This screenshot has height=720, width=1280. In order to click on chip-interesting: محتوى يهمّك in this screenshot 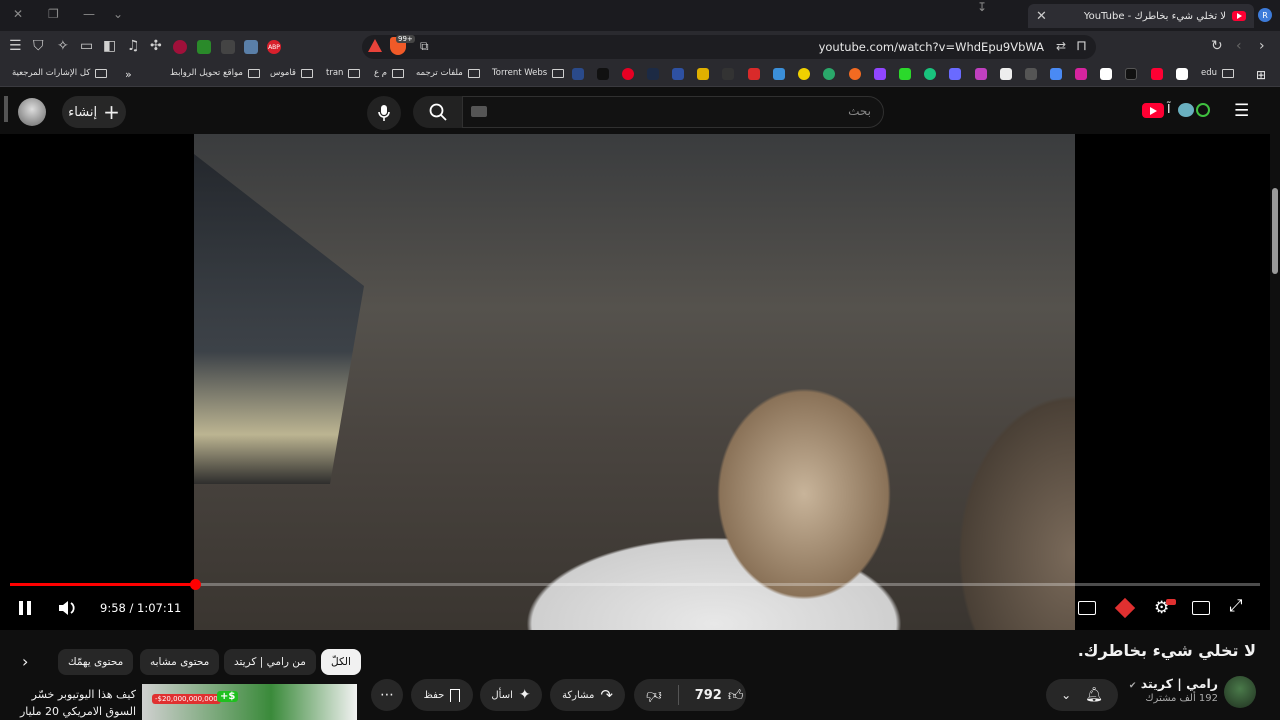, I will do `click(96, 662)`.